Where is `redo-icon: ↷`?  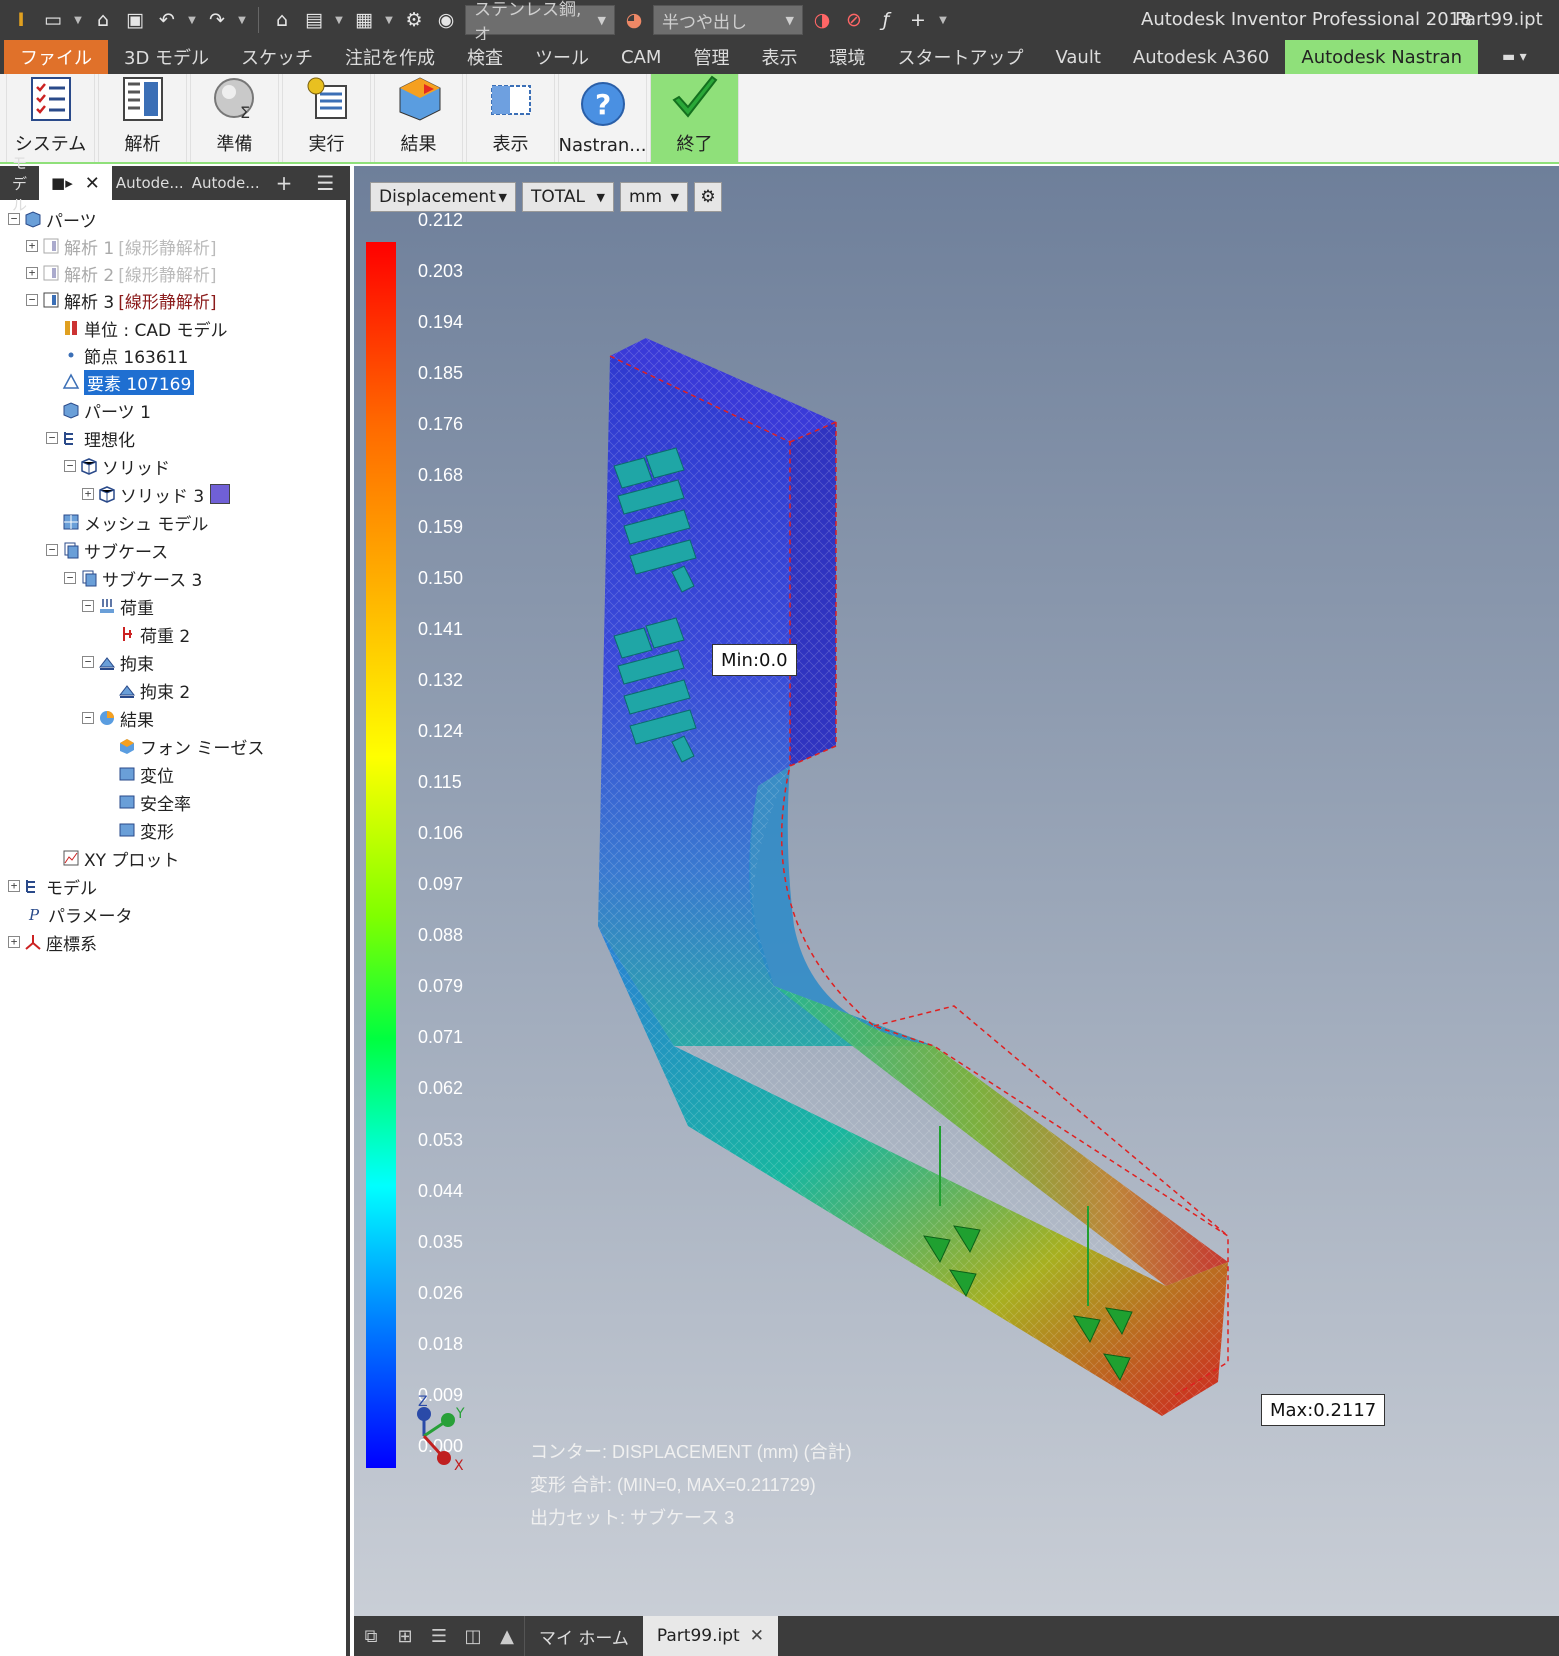 redo-icon: ↷ is located at coordinates (217, 20).